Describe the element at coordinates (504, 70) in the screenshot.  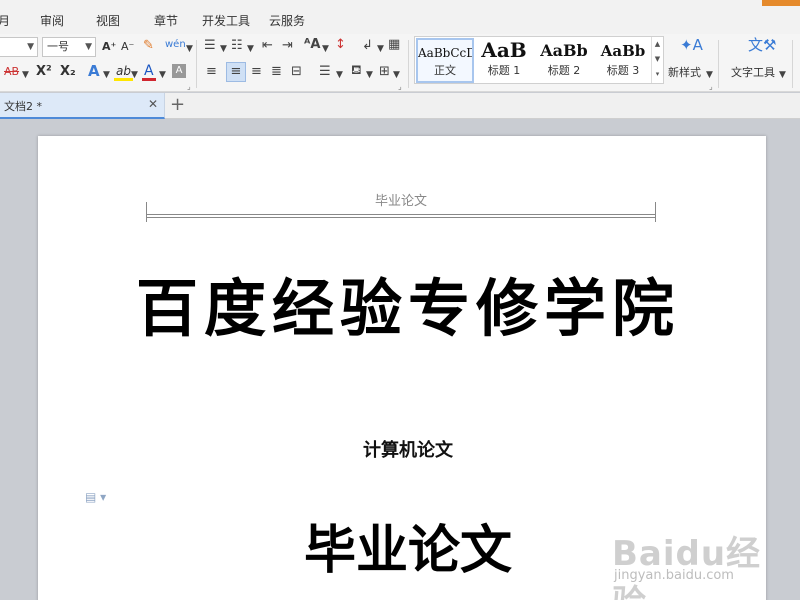
I see `style-label: 标题 1` at that location.